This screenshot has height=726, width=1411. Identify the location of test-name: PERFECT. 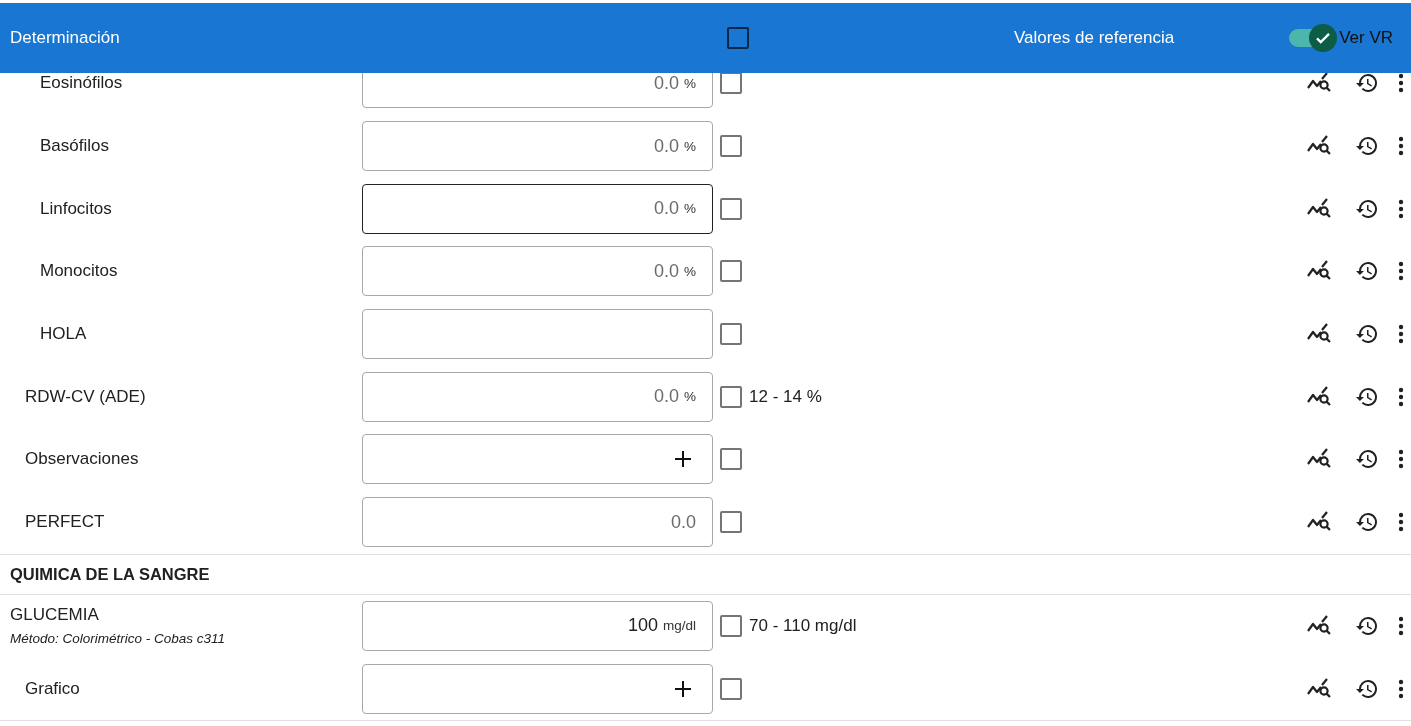
(65, 522).